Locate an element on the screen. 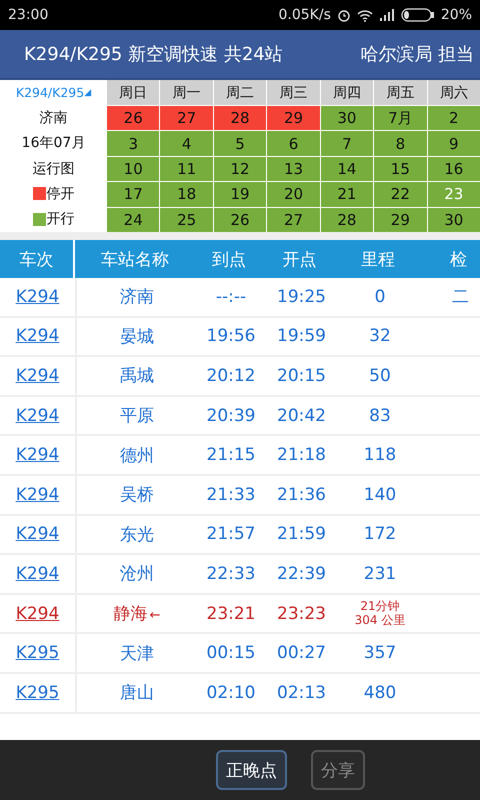 The height and width of the screenshot is (800, 480). mileage-text: 480 is located at coordinates (380, 692).